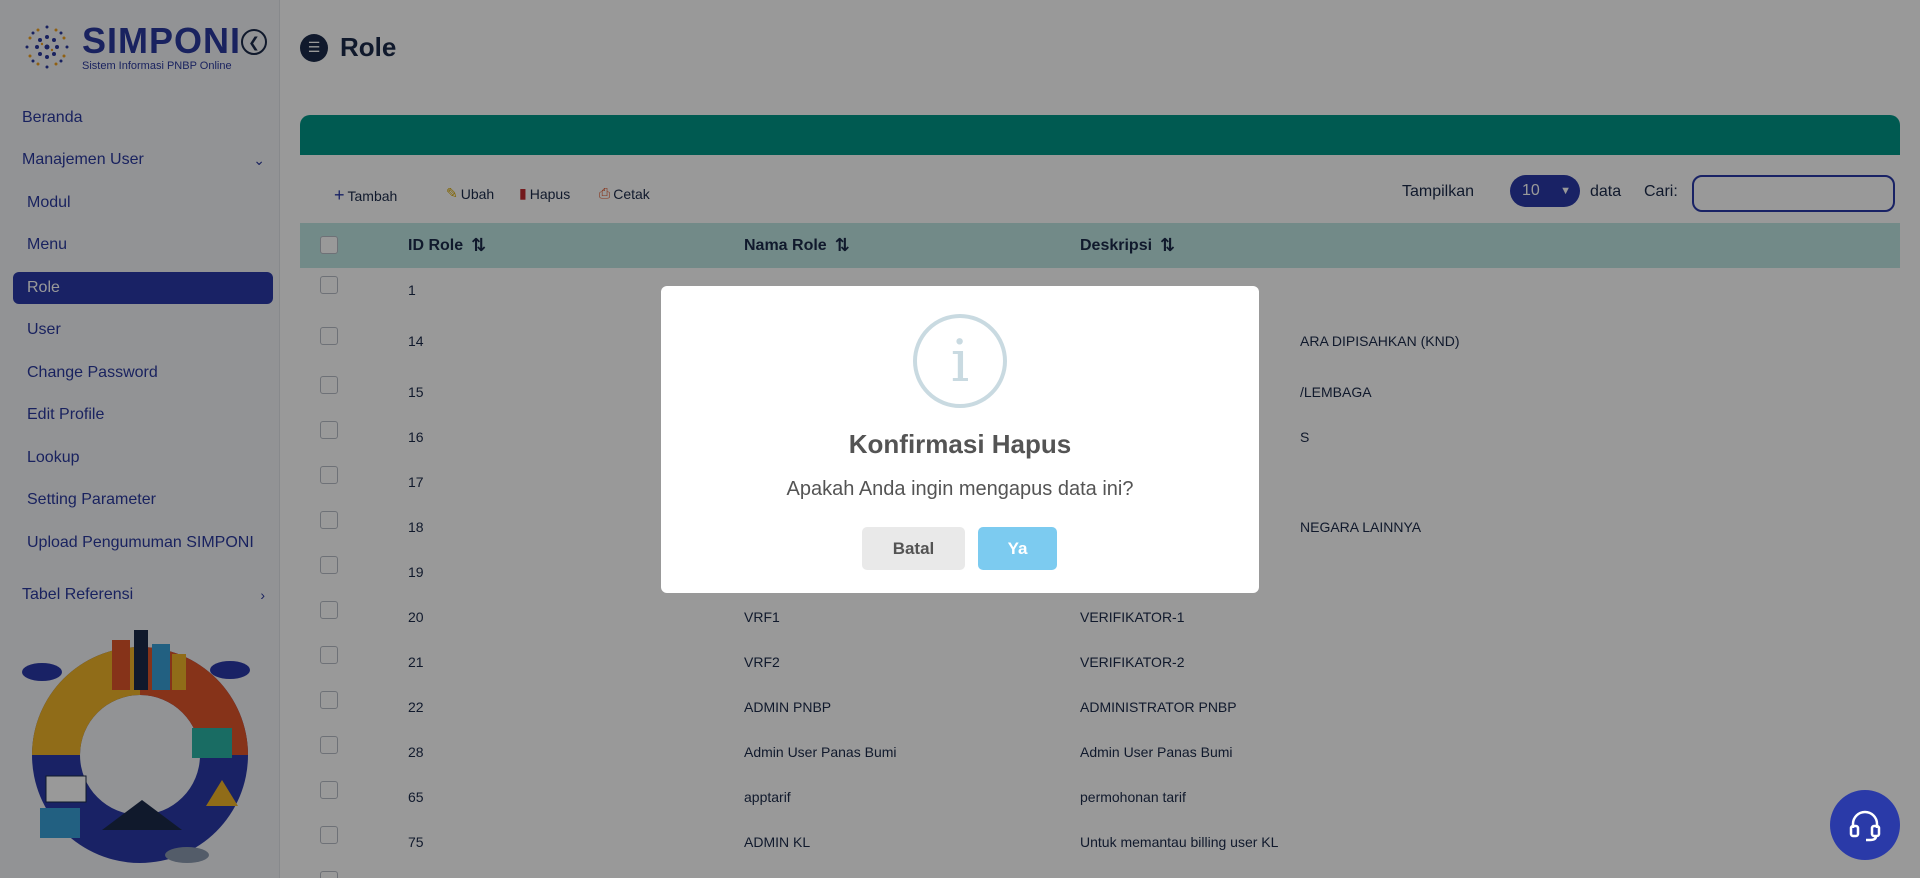 The width and height of the screenshot is (1920, 878). Describe the element at coordinates (960, 444) in the screenshot. I see `dialog-title: Konfirmasi Hapus` at that location.